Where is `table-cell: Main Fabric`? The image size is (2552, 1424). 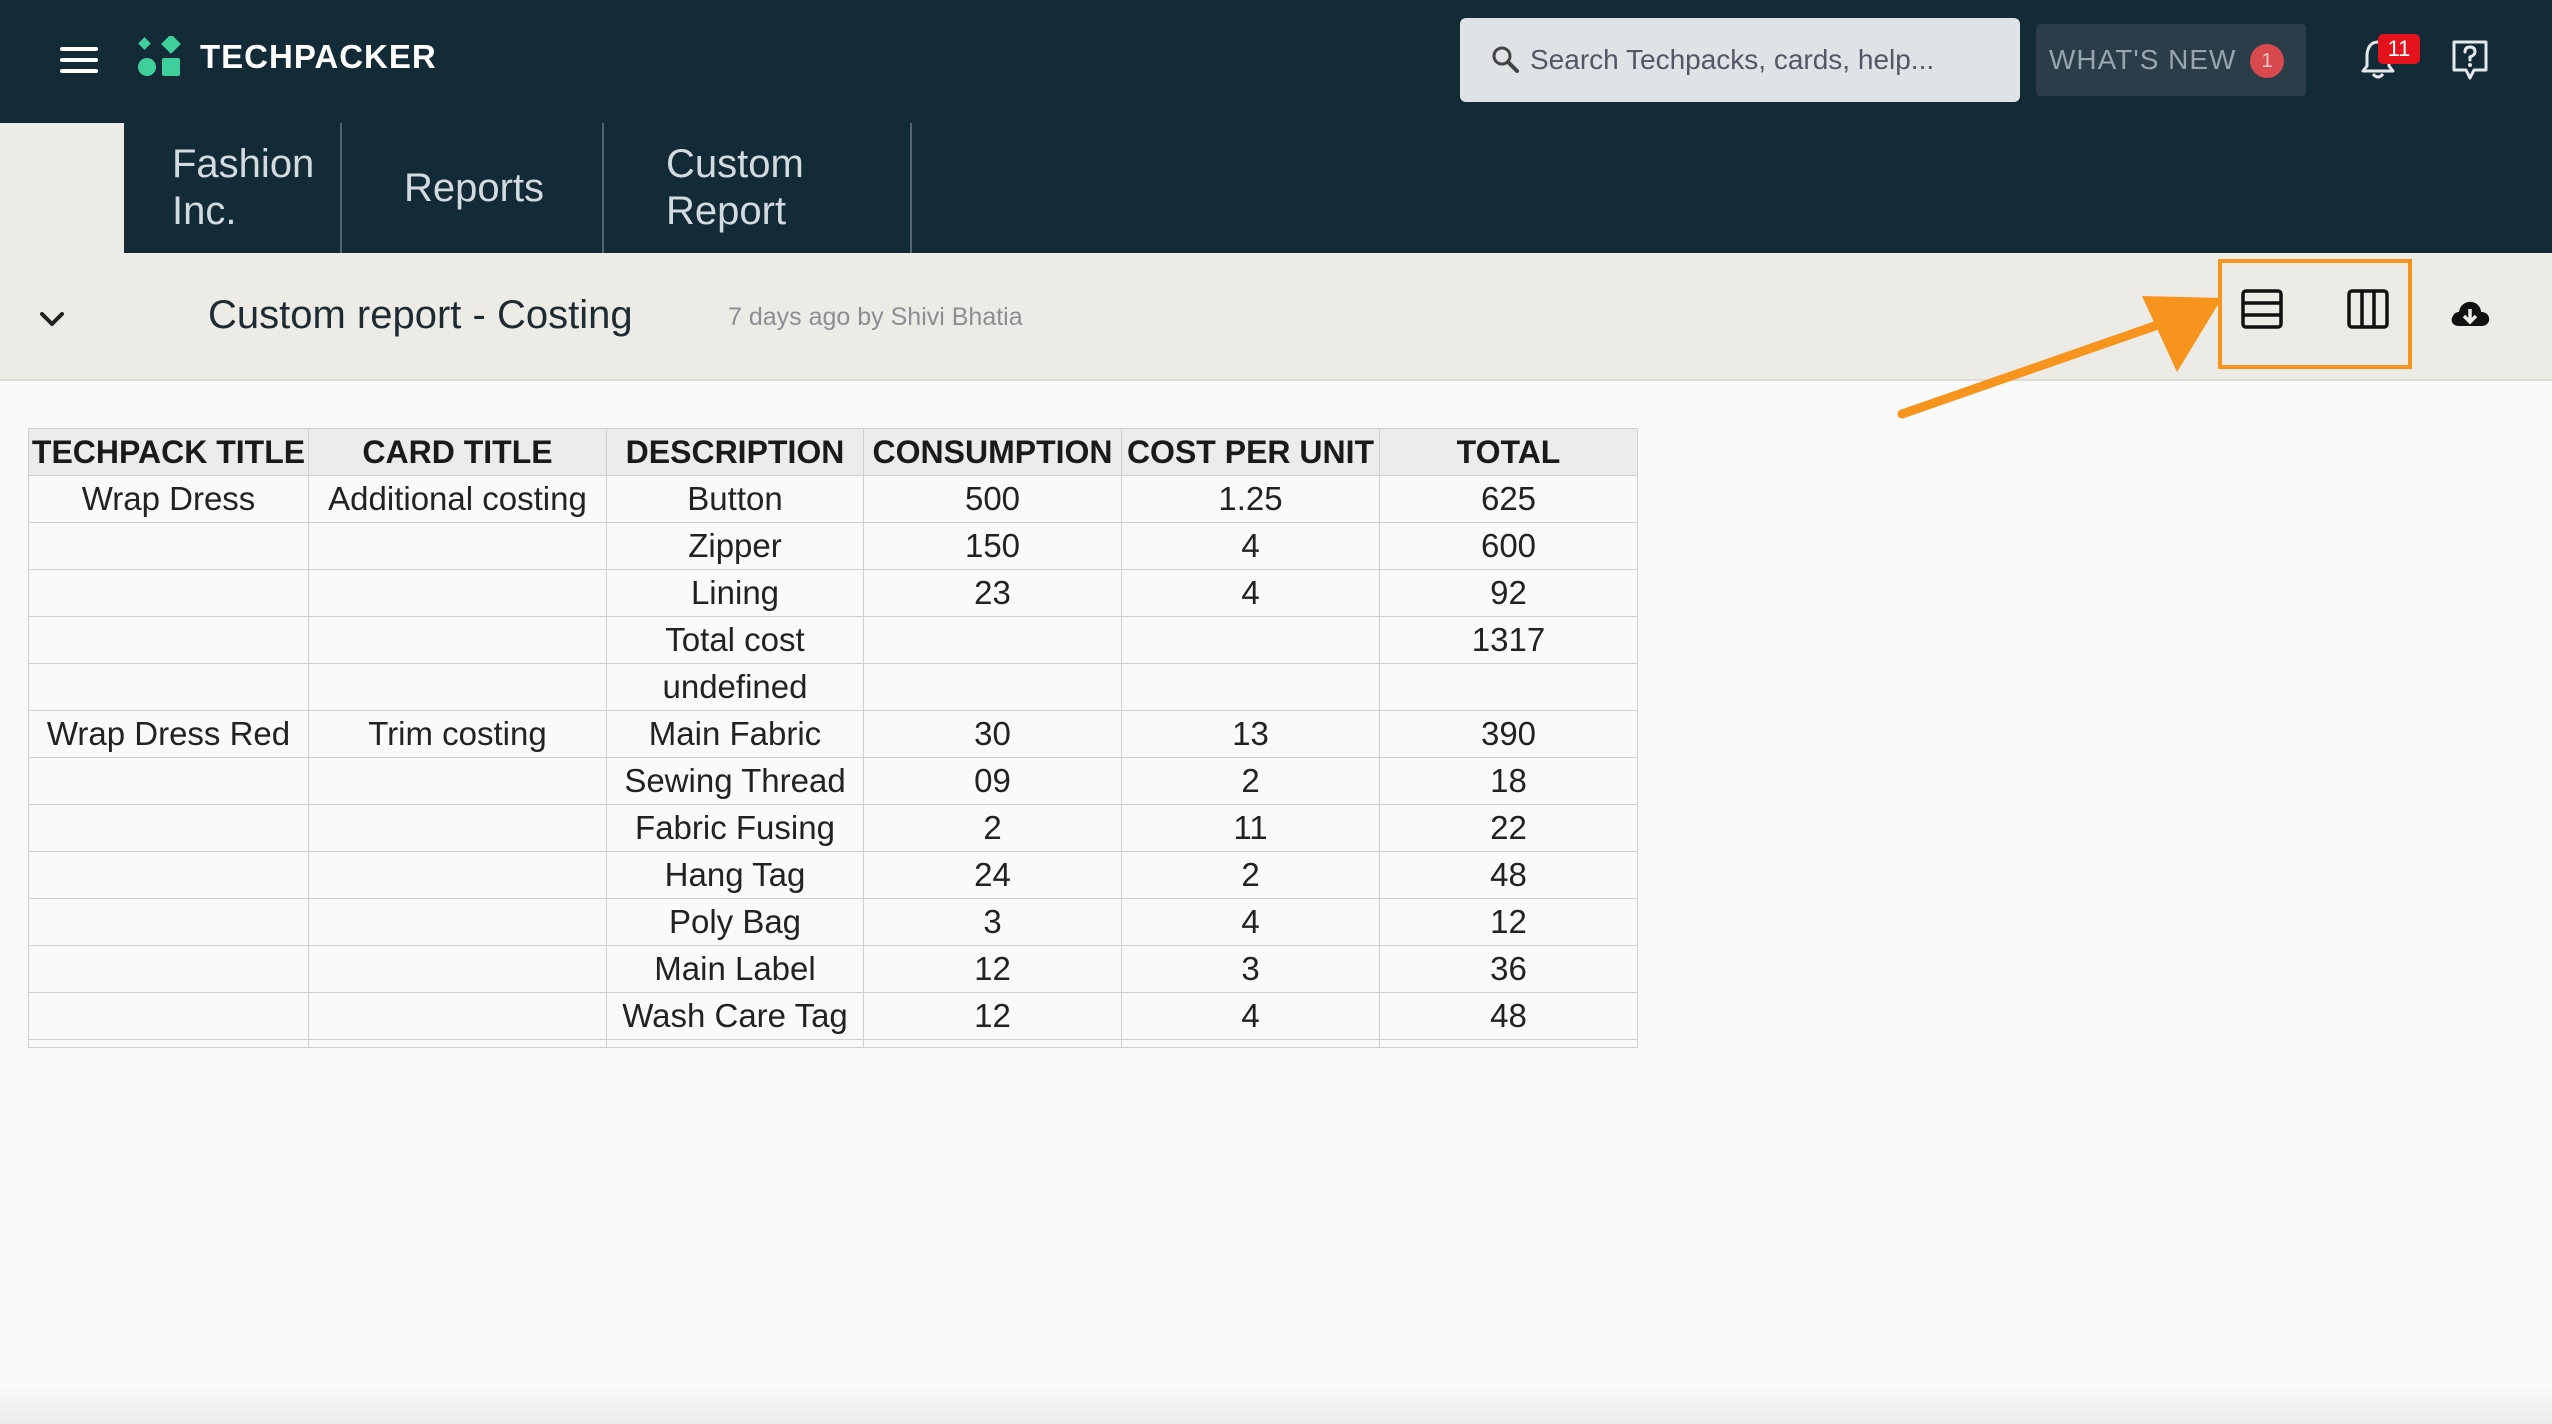
table-cell: Main Fabric is located at coordinates (735, 734).